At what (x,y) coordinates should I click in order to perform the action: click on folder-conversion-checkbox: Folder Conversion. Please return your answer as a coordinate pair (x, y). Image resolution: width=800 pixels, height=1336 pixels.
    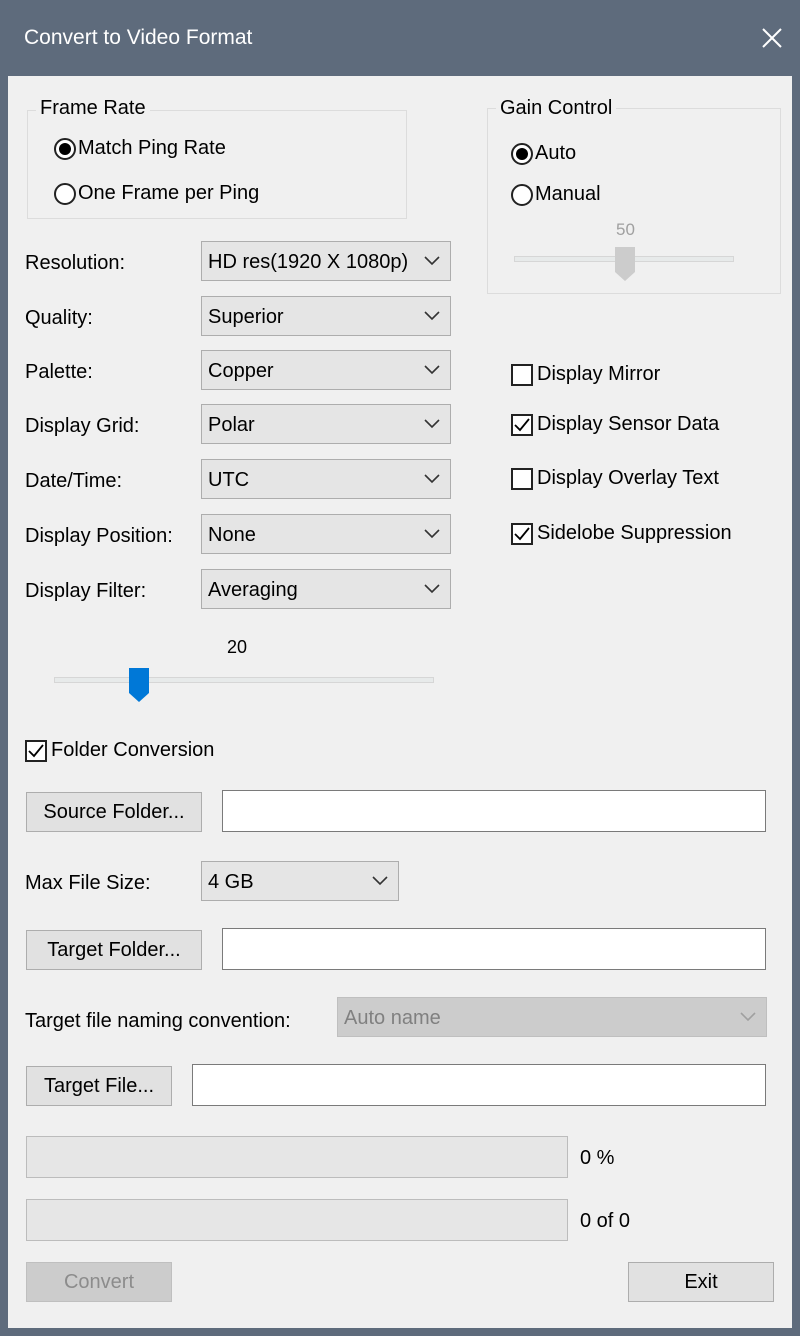
    Looking at the image, I should click on (119, 750).